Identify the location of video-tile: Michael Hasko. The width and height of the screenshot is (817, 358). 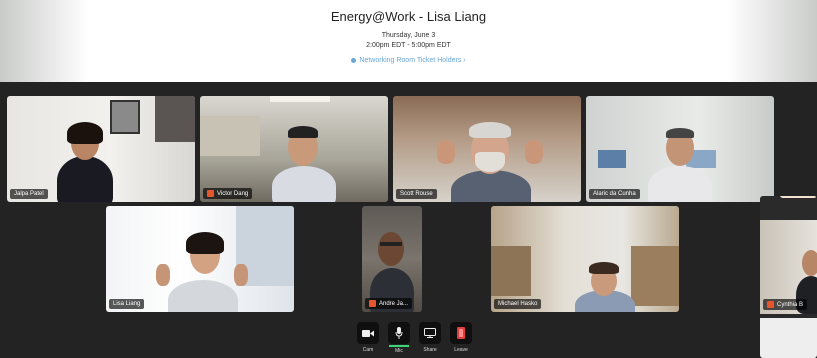
(585, 259).